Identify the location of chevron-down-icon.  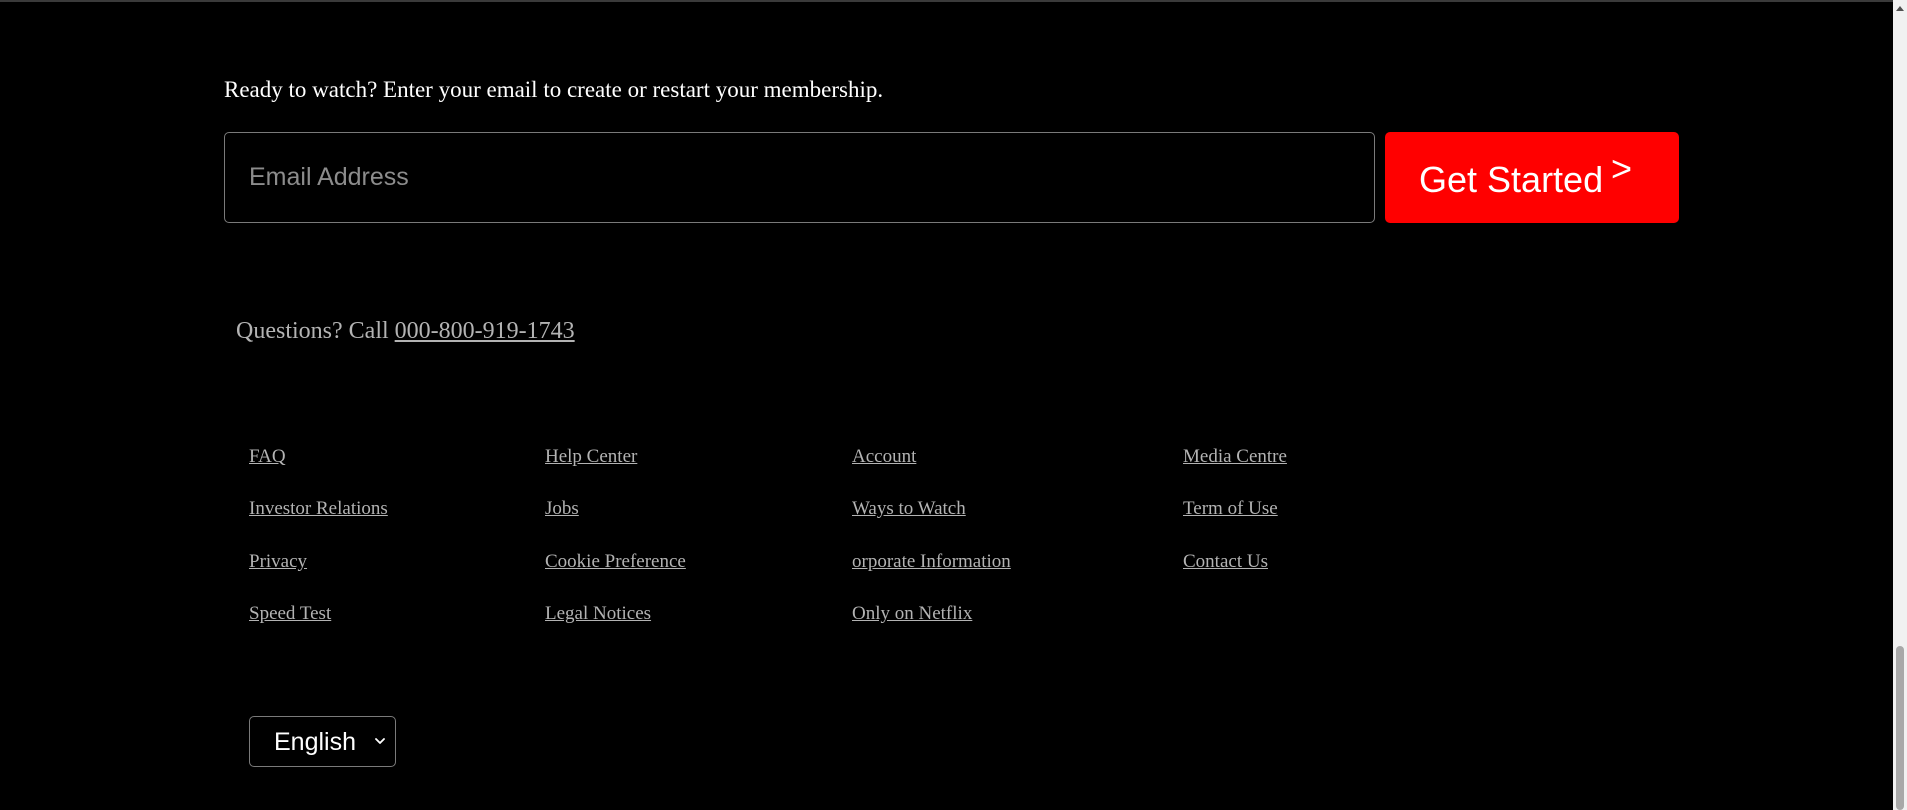
(380, 741).